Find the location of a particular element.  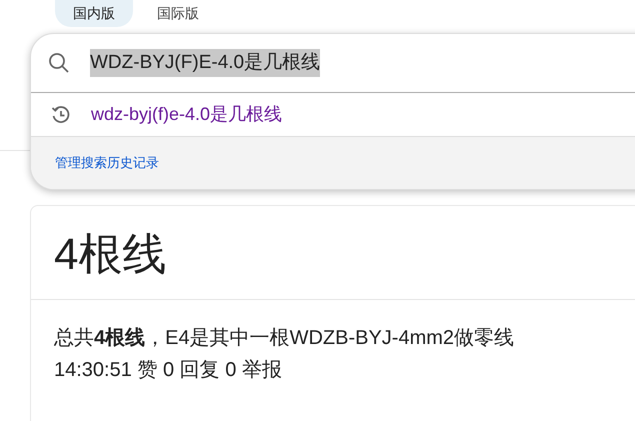

search-field: WDZ-BYJ(F)E-4.0是几根线 is located at coordinates (333, 63).